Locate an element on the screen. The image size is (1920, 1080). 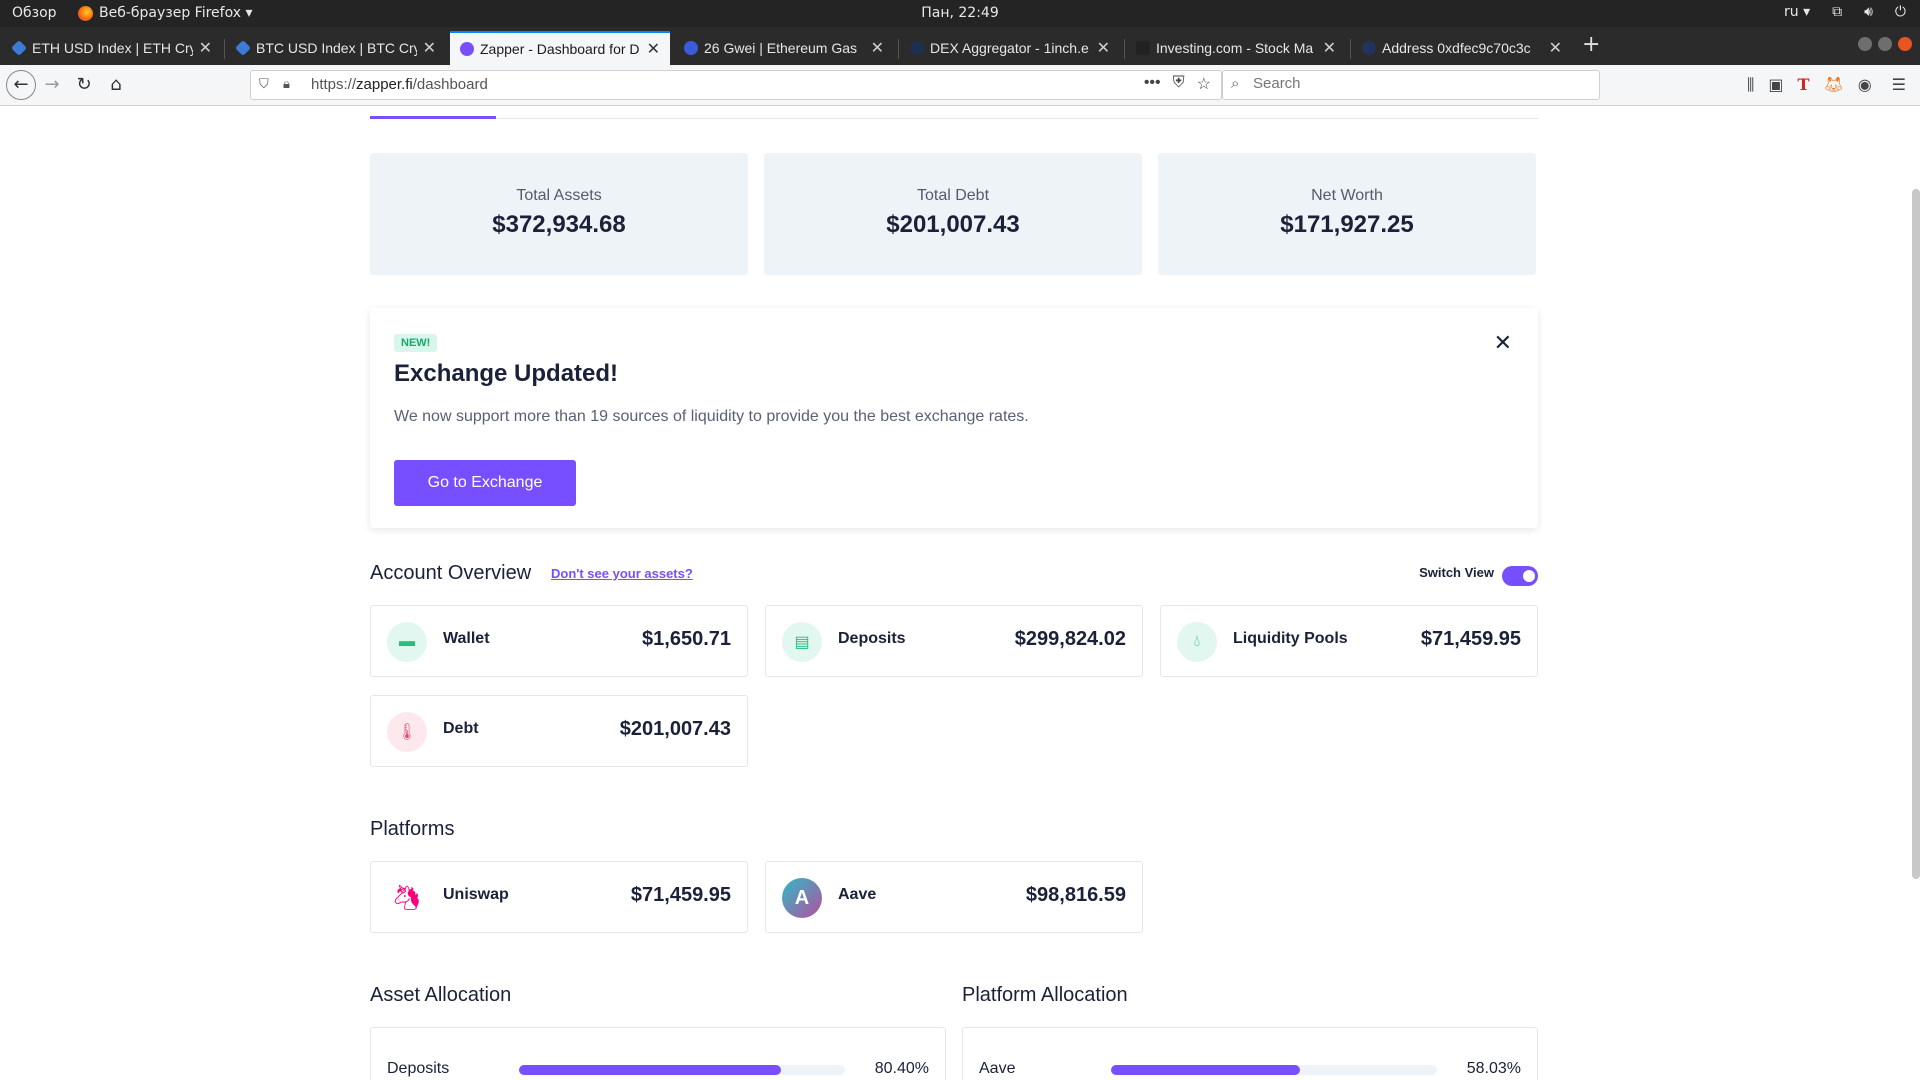
wallet-tile: ▬ Wallet $1,650.71 is located at coordinates (559, 641).